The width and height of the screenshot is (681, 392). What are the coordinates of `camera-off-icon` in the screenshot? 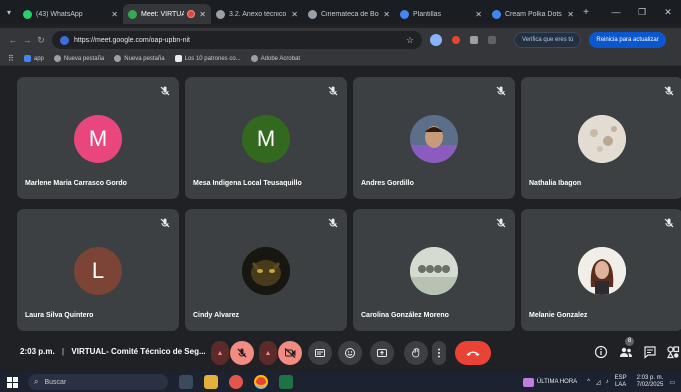 It's located at (289, 353).